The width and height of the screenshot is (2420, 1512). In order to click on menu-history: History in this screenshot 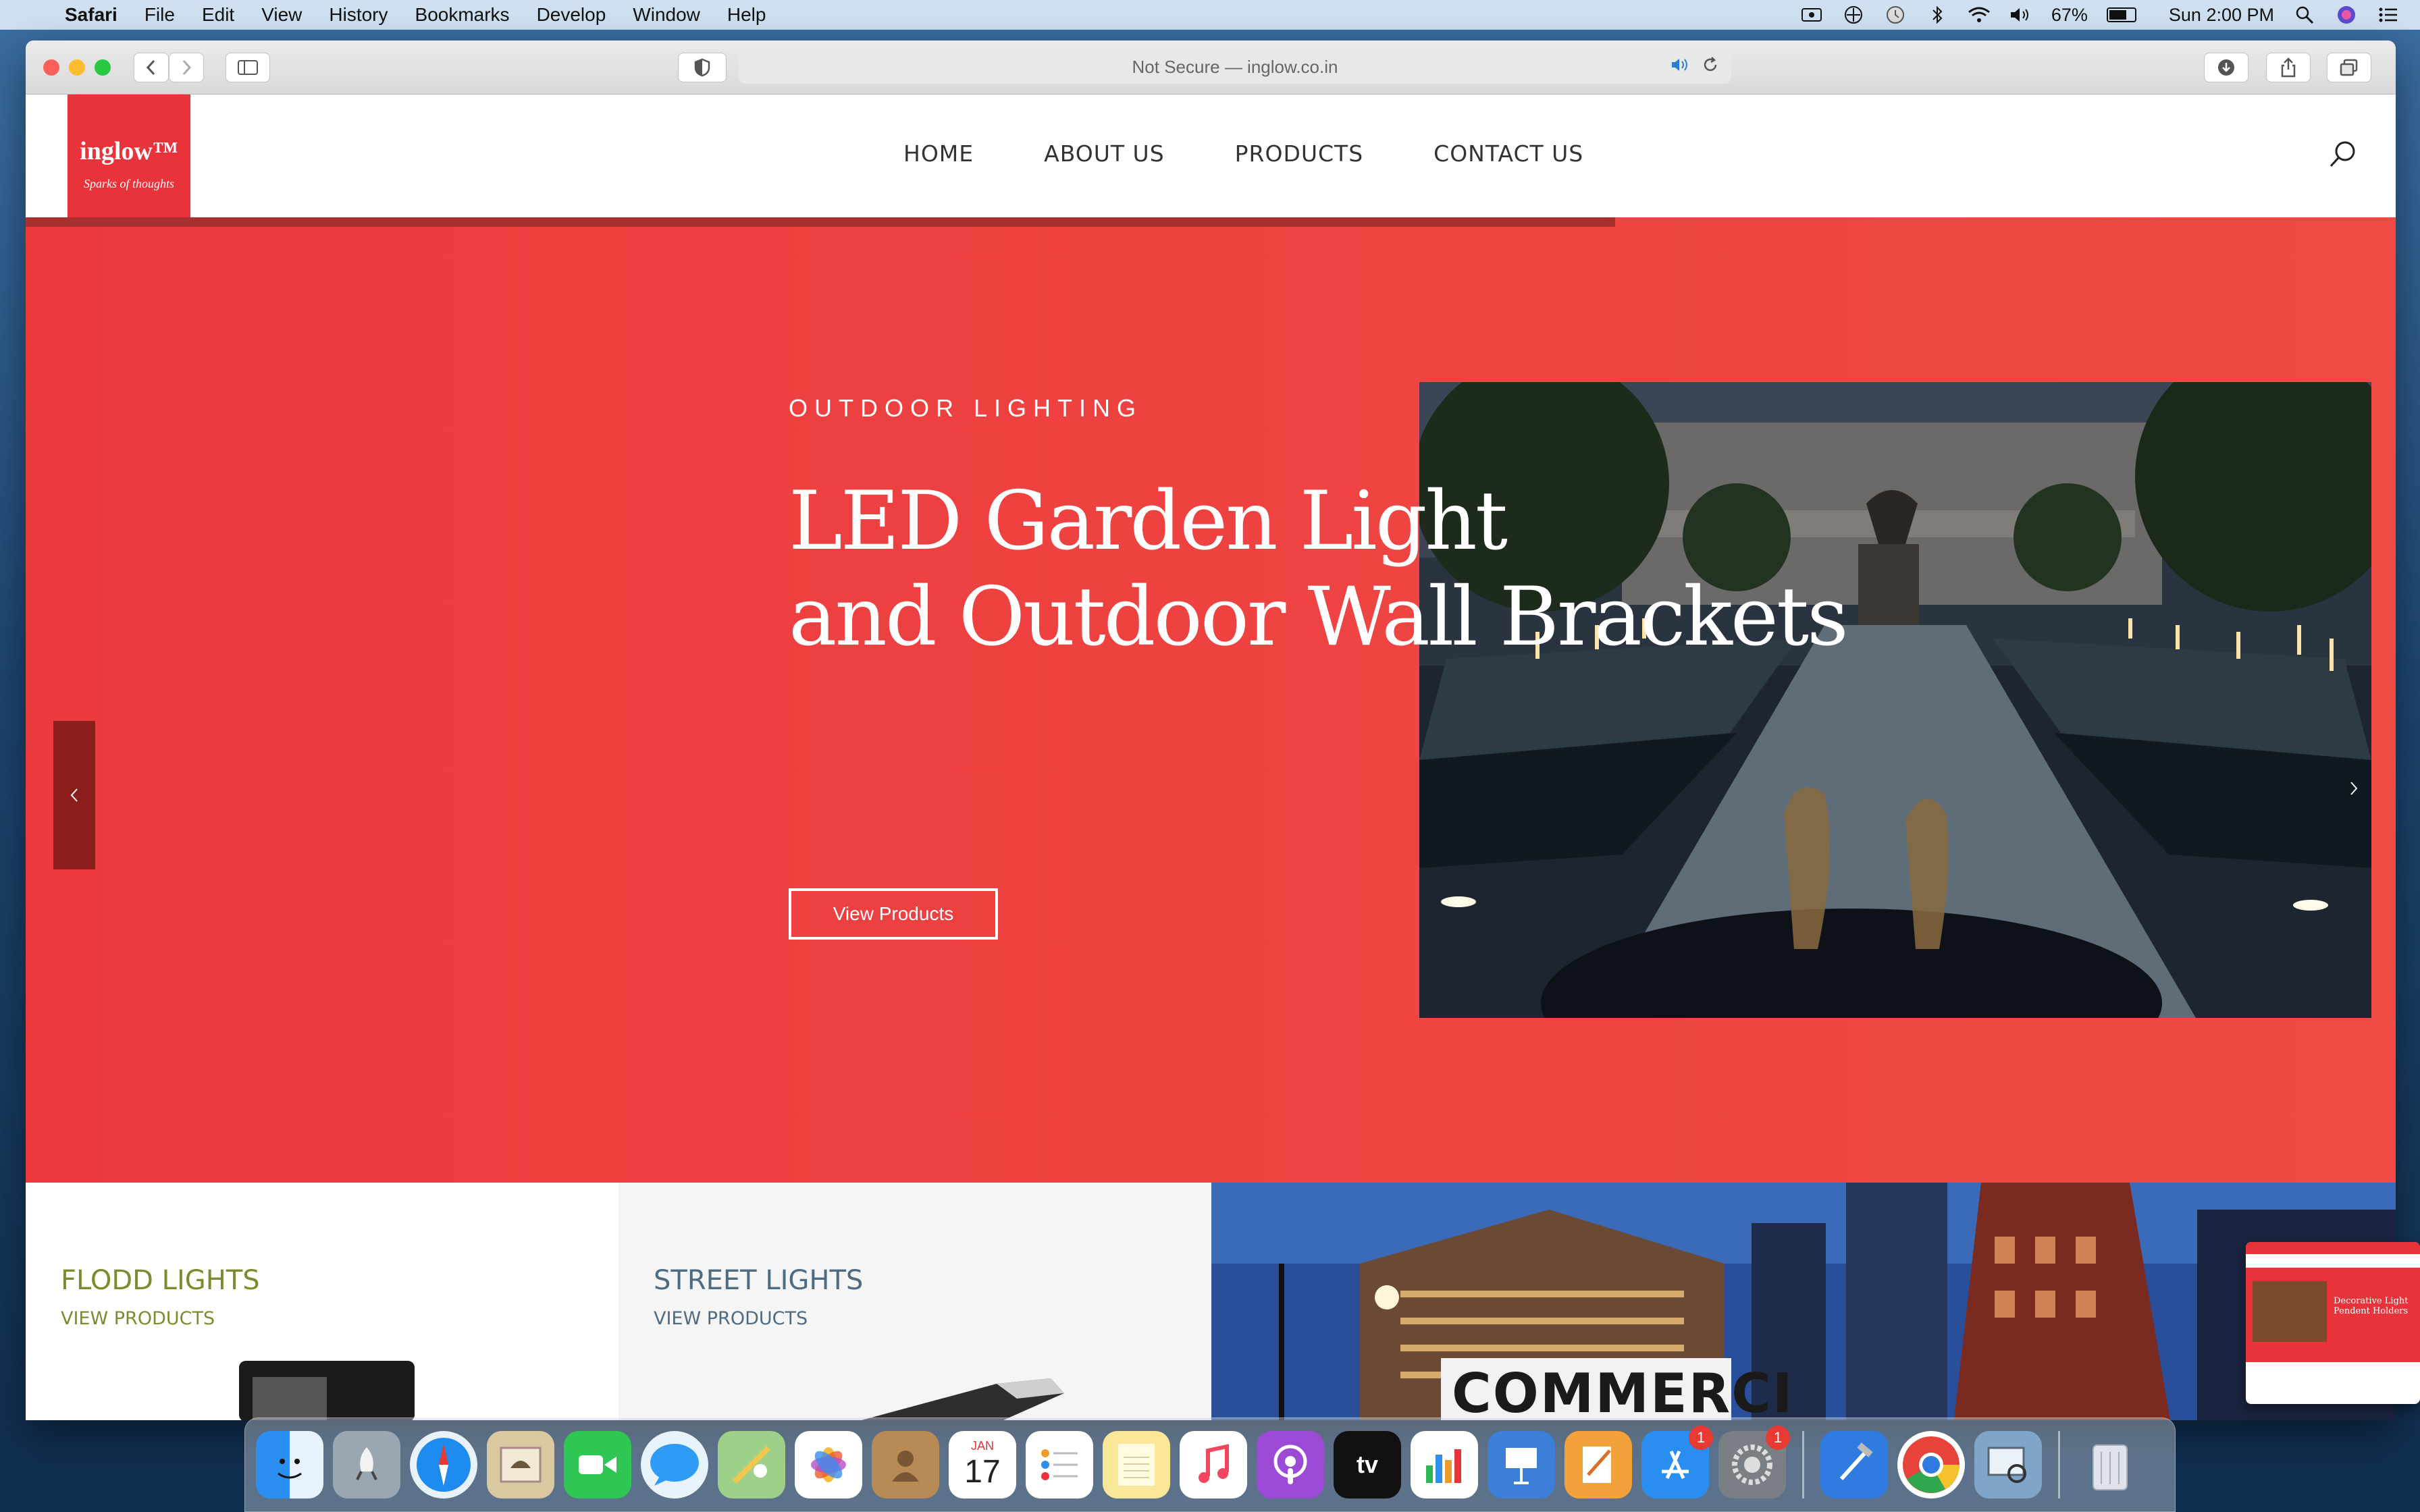, I will do `click(358, 15)`.